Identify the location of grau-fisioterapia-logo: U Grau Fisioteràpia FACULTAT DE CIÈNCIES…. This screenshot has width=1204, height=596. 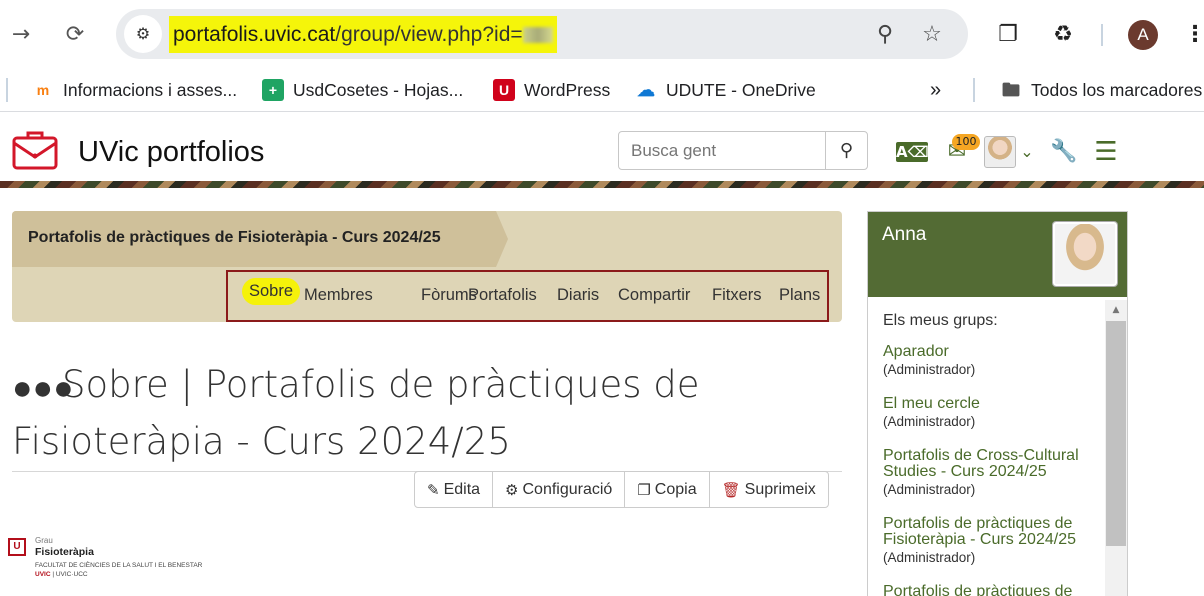
(118, 561).